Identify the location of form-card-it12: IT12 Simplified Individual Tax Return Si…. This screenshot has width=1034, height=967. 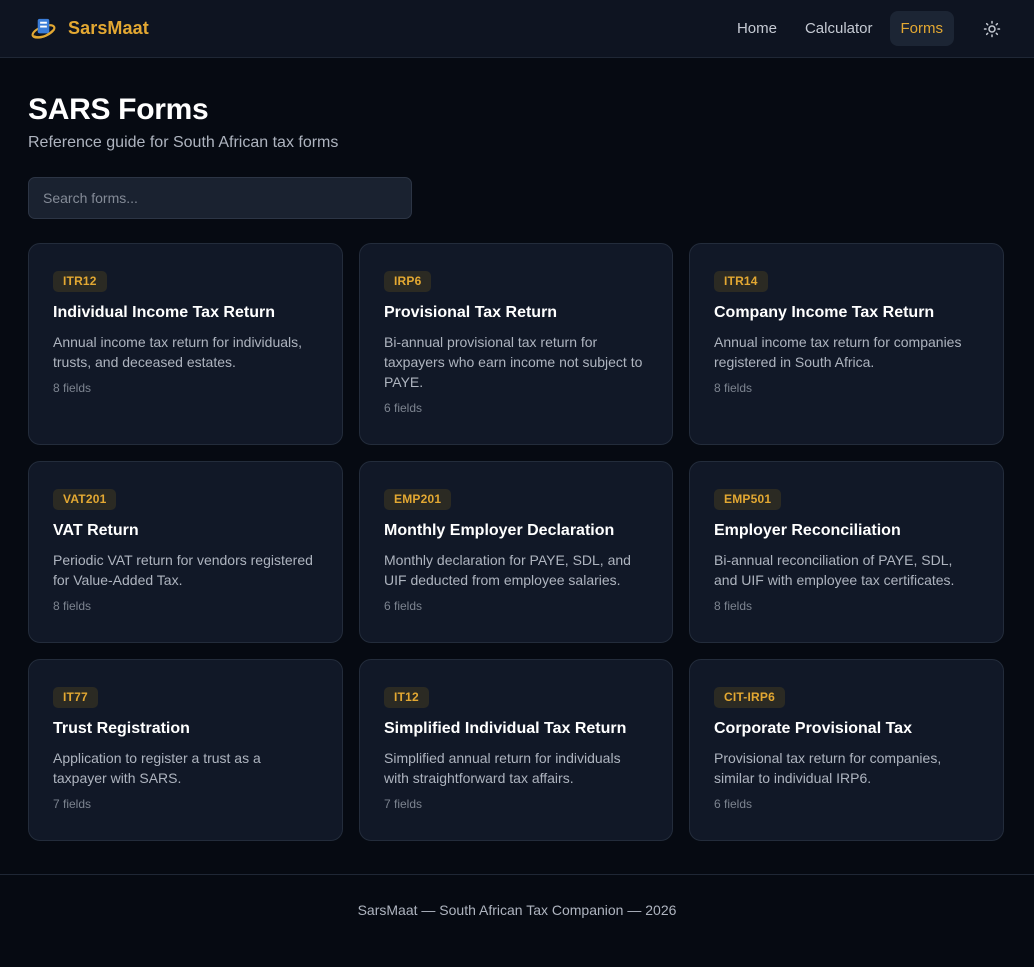
(516, 750).